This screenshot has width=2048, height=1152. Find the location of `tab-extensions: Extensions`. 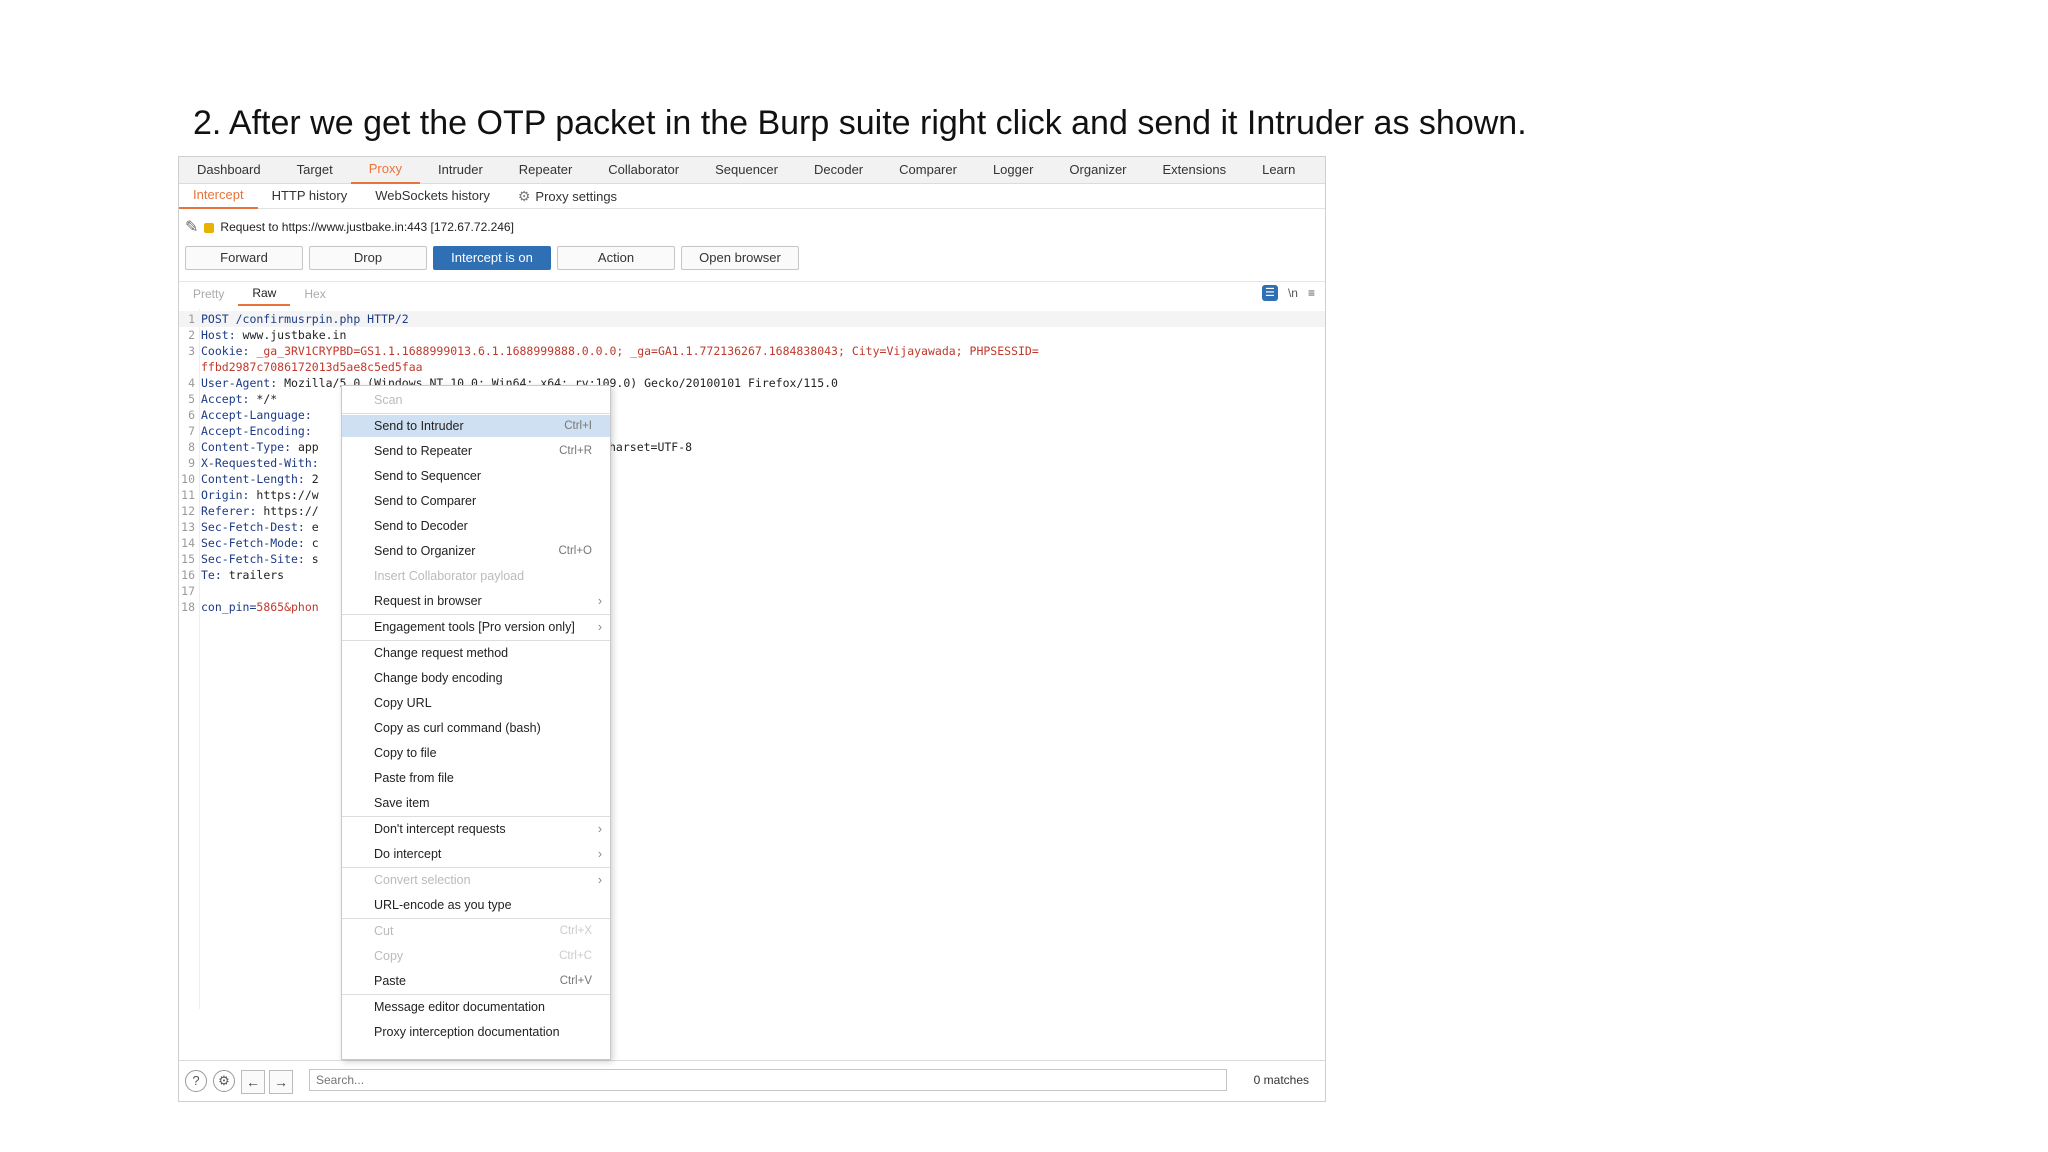

tab-extensions: Extensions is located at coordinates (1195, 170).